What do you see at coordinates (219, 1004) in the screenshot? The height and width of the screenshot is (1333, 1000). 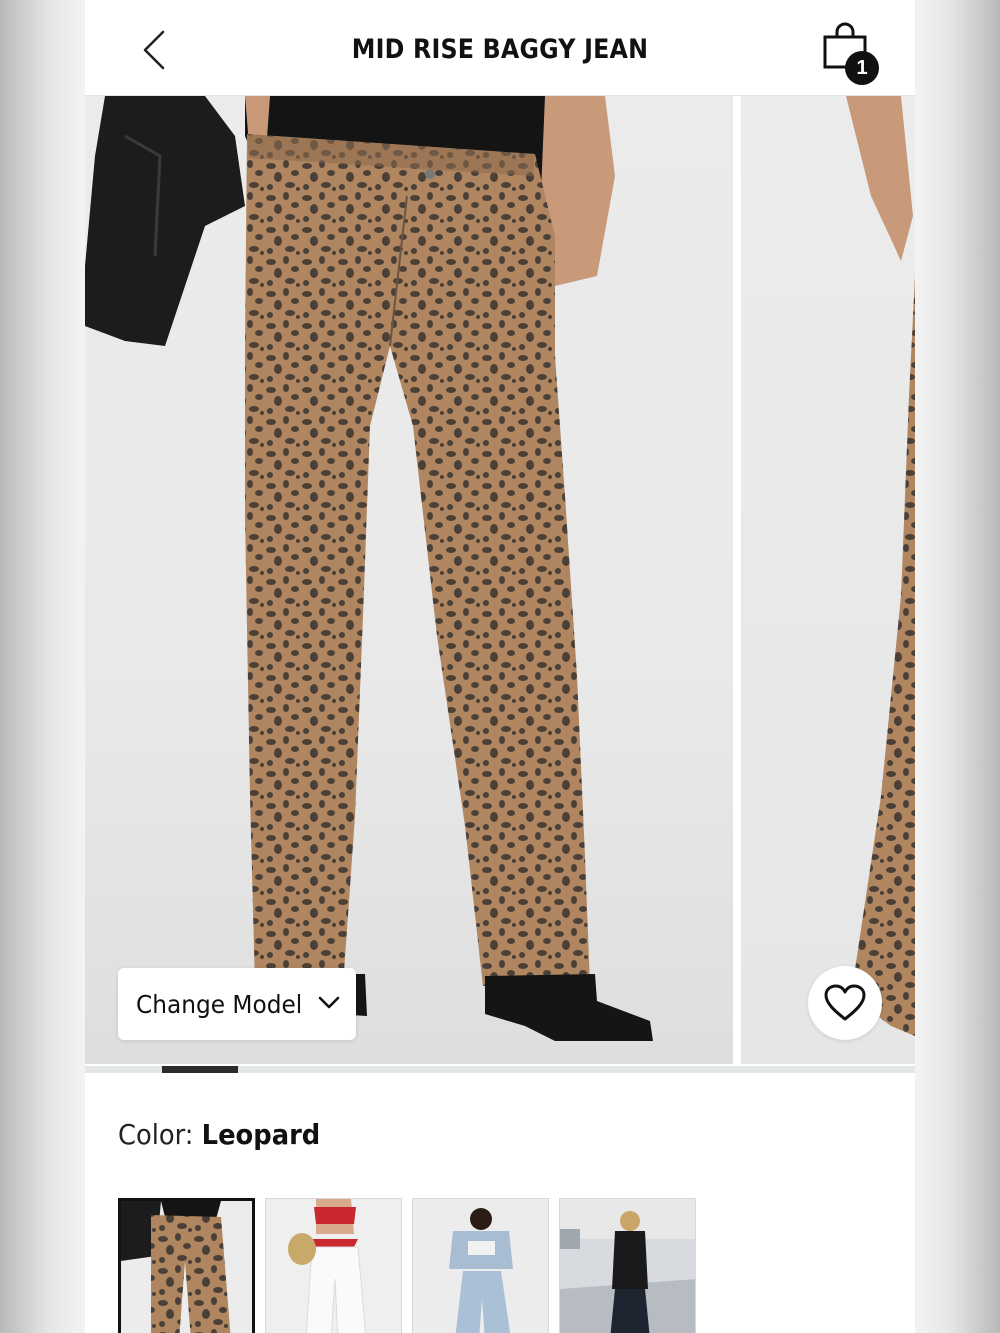 I see `change-model-label: Change Model` at bounding box center [219, 1004].